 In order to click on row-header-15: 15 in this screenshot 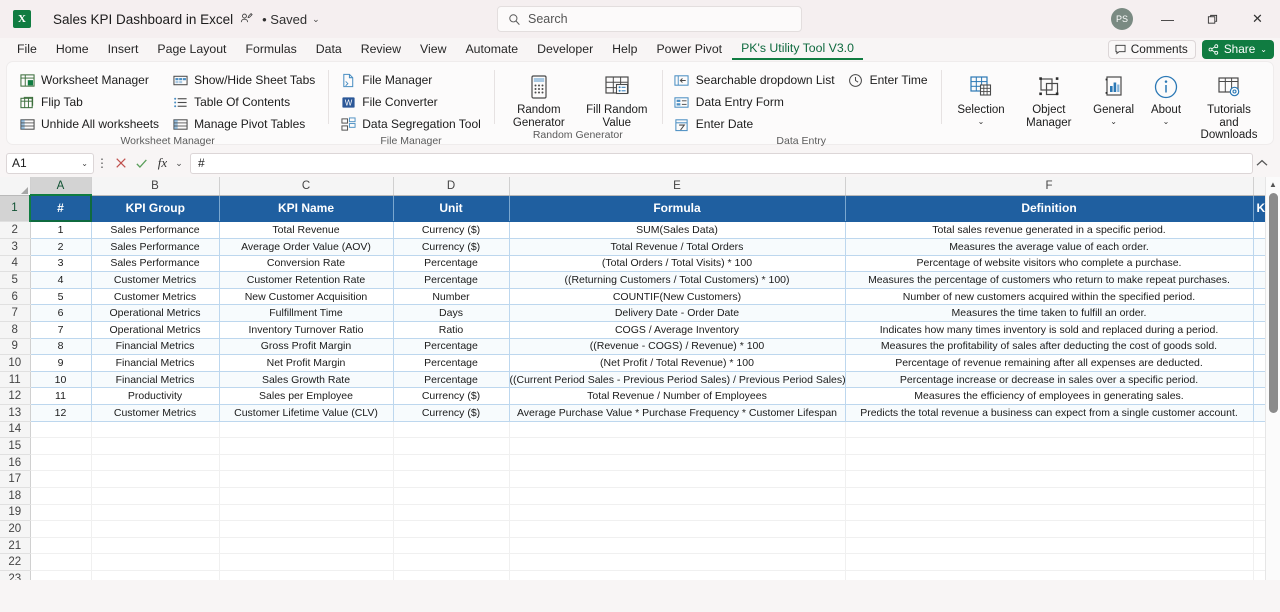, I will do `click(15, 446)`.